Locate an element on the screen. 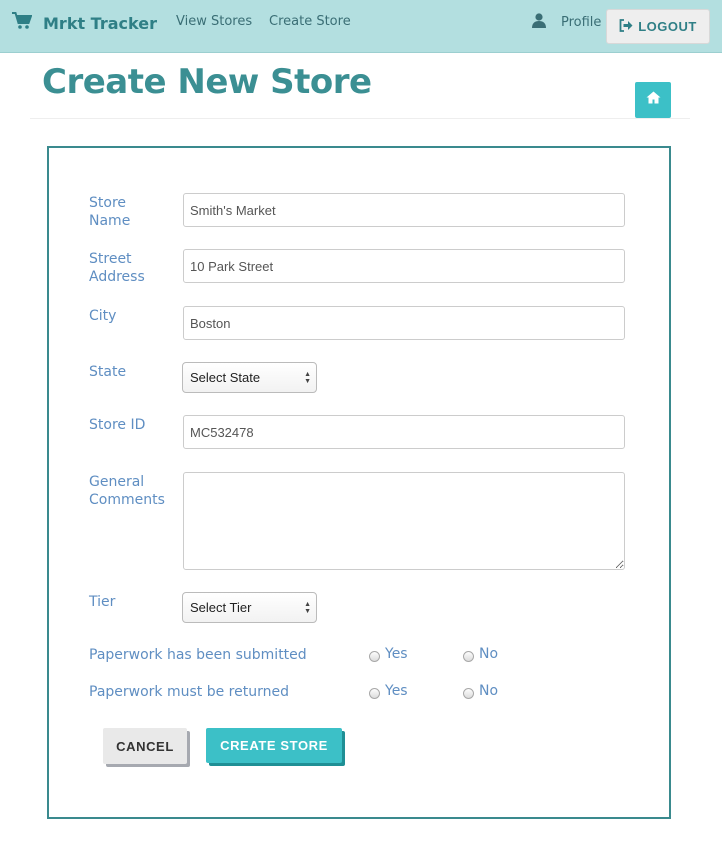  home-icon is located at coordinates (653, 100).